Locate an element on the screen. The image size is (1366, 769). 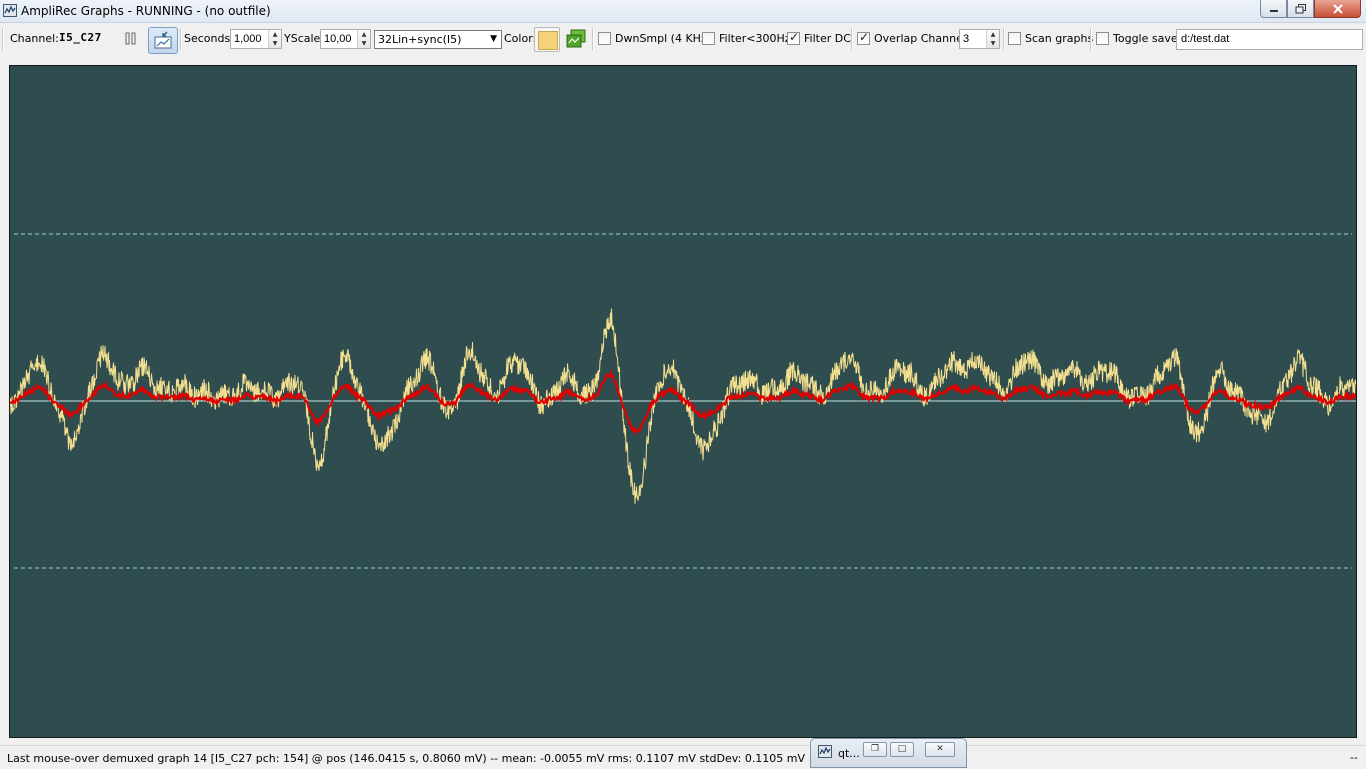
pause-button is located at coordinates (131, 39).